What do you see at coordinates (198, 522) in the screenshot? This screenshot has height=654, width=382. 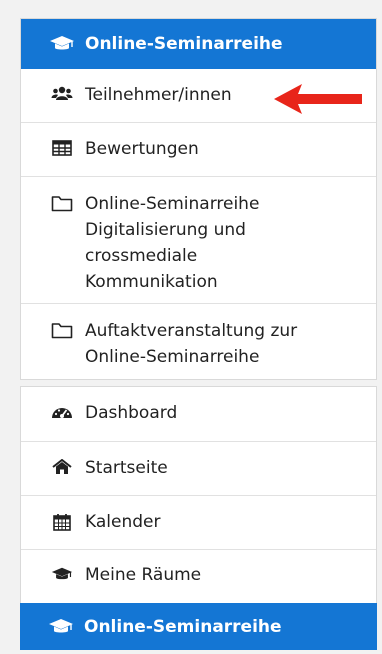 I see `nav-item-calendar: Kalender` at bounding box center [198, 522].